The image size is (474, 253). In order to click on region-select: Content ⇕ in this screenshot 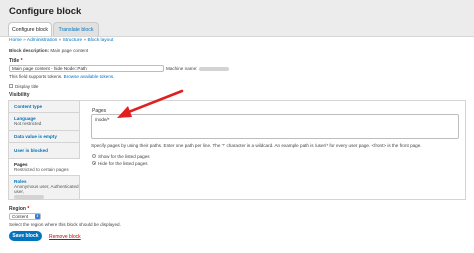, I will do `click(25, 216)`.